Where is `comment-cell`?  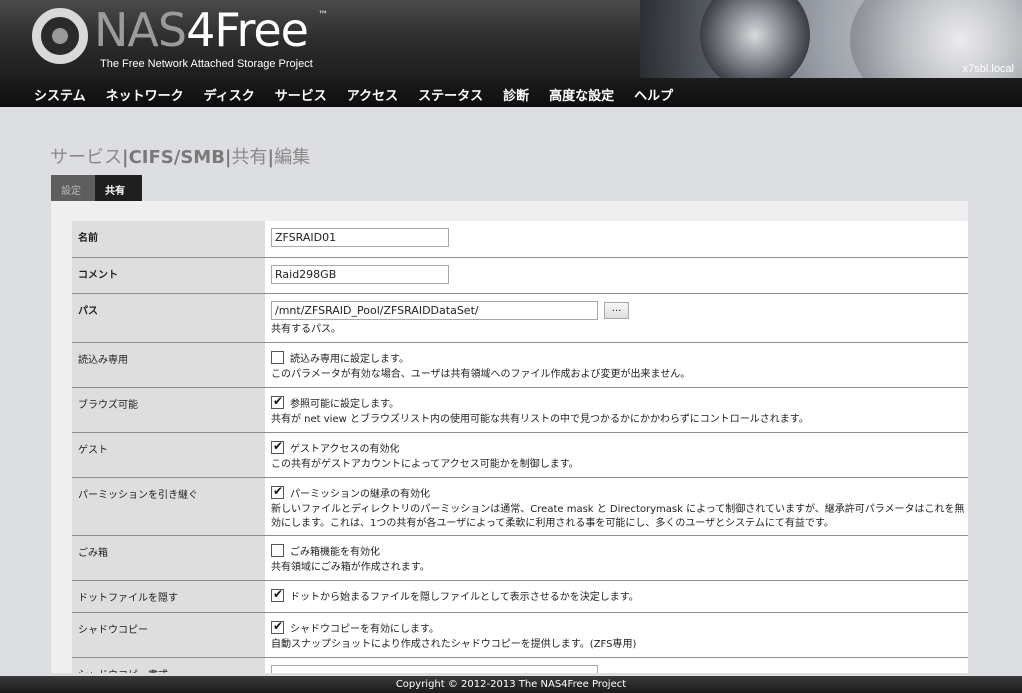
comment-cell is located at coordinates (616, 275).